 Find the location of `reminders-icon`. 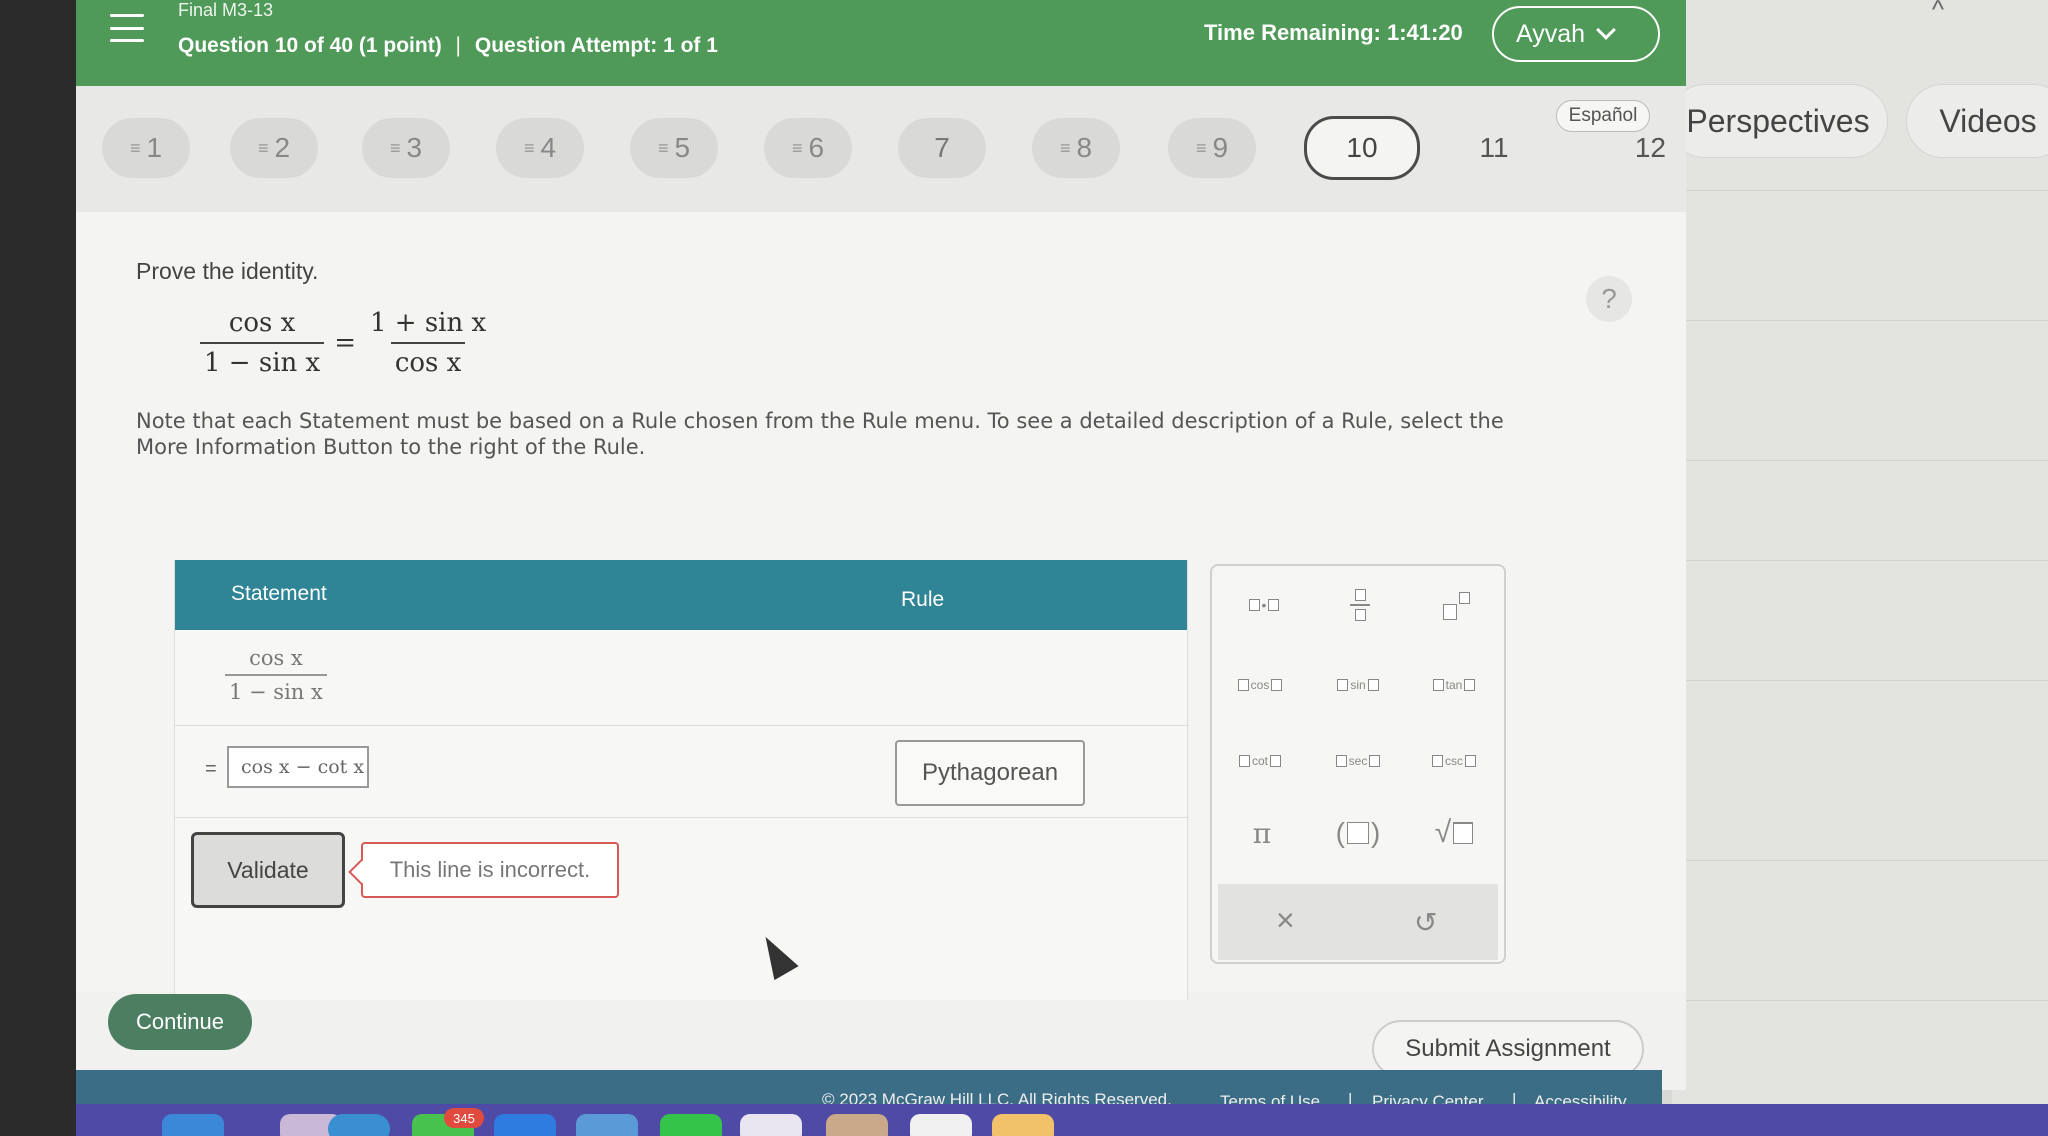

reminders-icon is located at coordinates (941, 1125).